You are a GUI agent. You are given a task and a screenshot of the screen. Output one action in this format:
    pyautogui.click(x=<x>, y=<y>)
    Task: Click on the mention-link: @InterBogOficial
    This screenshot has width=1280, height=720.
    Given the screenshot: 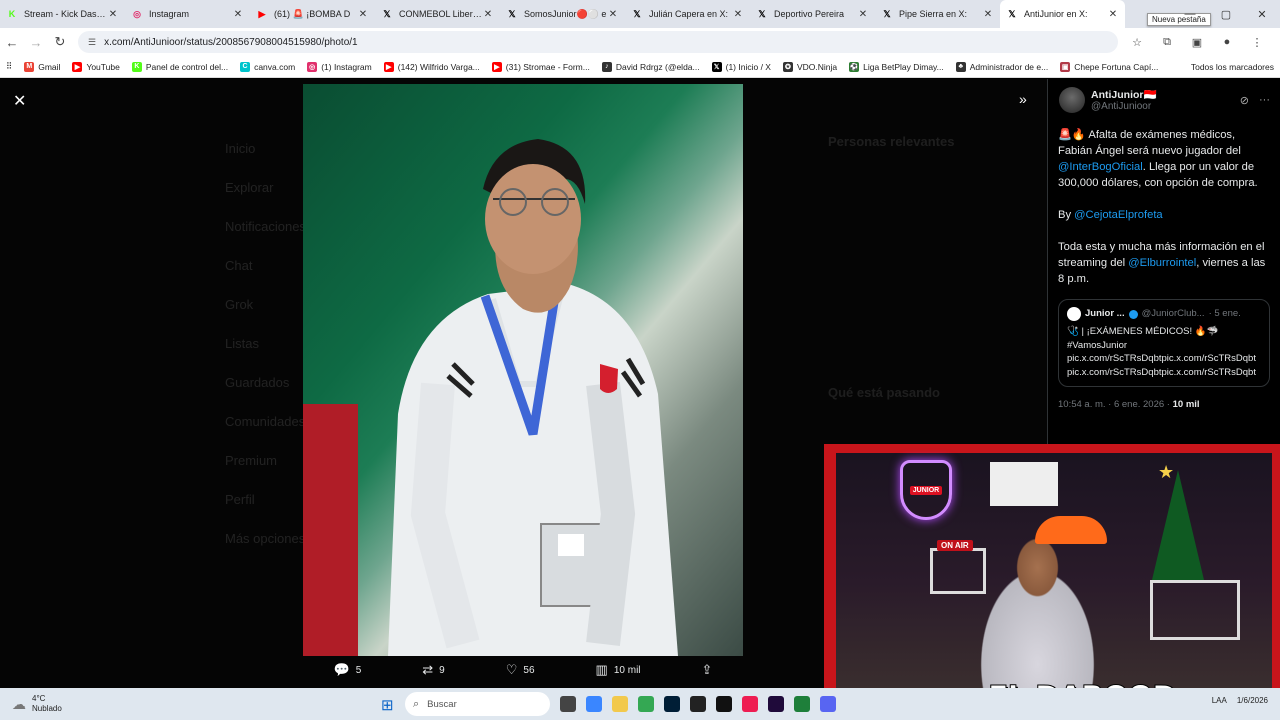 What is the action you would take?
    pyautogui.click(x=1100, y=167)
    